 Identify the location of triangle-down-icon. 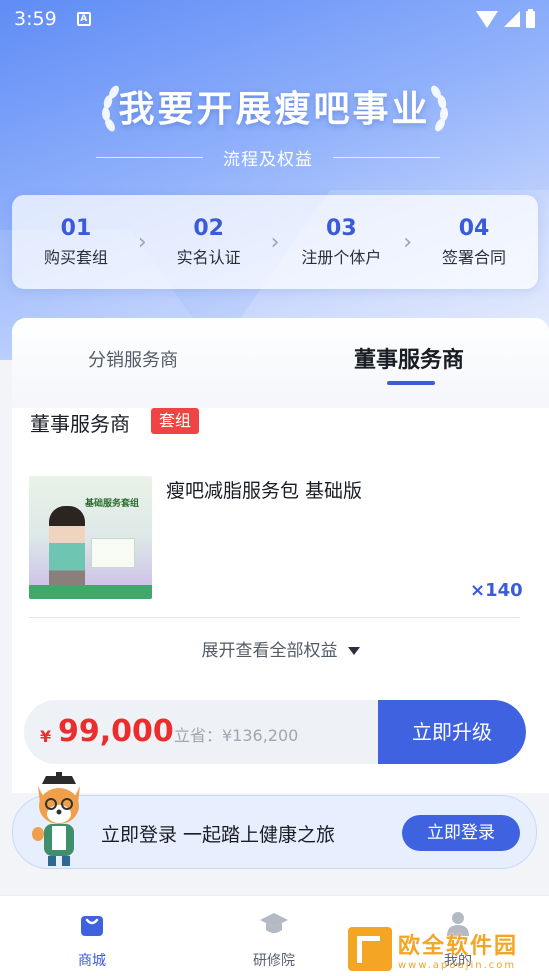
(353, 651).